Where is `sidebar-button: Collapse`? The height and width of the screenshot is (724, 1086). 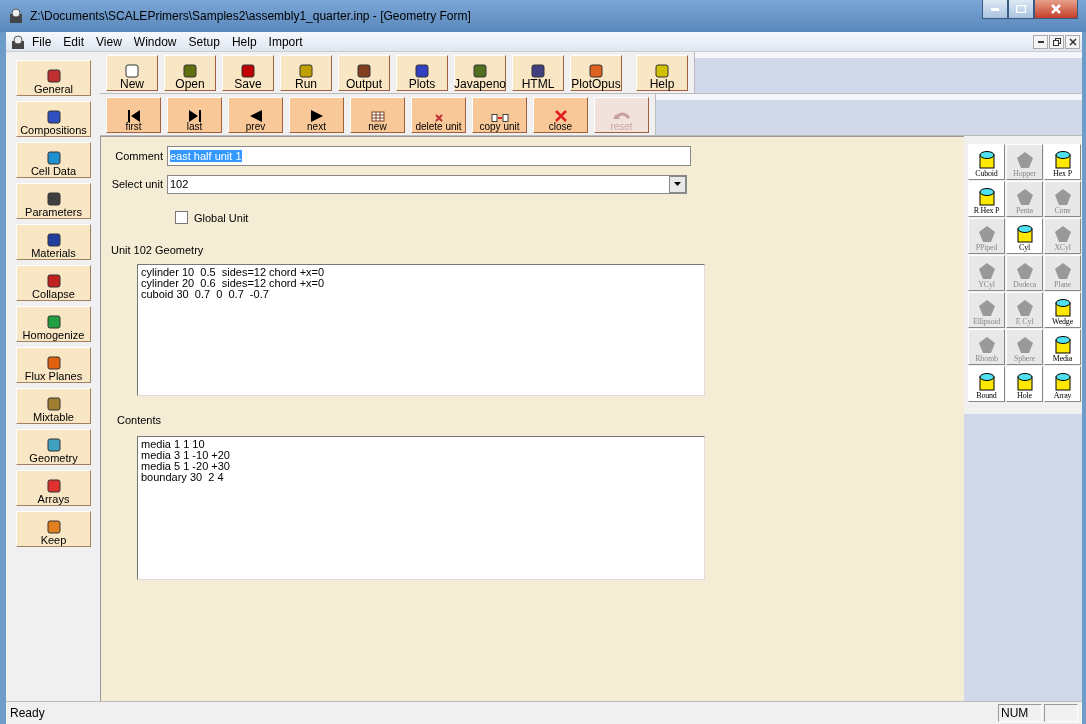 sidebar-button: Collapse is located at coordinates (53, 283).